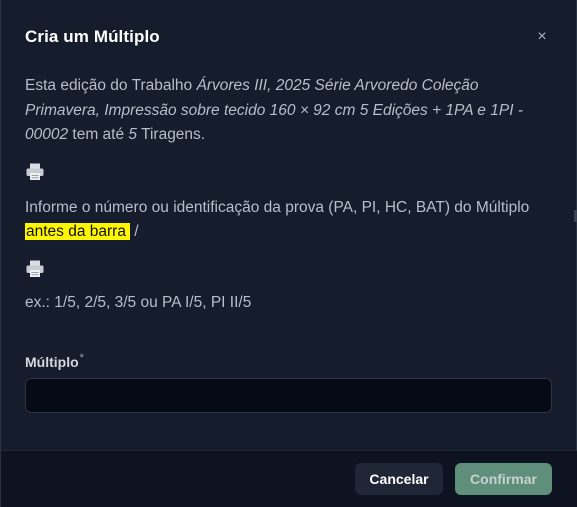 This screenshot has height=507, width=577. I want to click on example-text: ex.: 1/5, 2/5, 3/5 ou PA I/5, PI II/5, so click(138, 302).